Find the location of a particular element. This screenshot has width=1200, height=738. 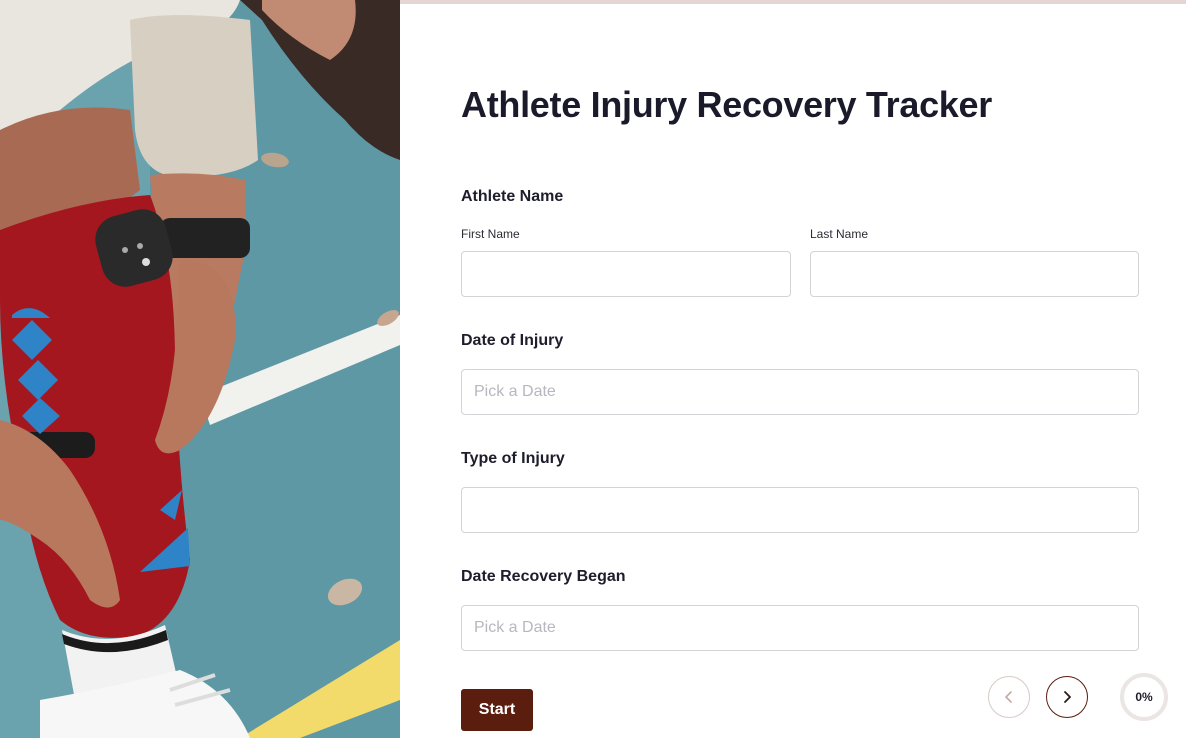

last-name-input is located at coordinates (974, 274).